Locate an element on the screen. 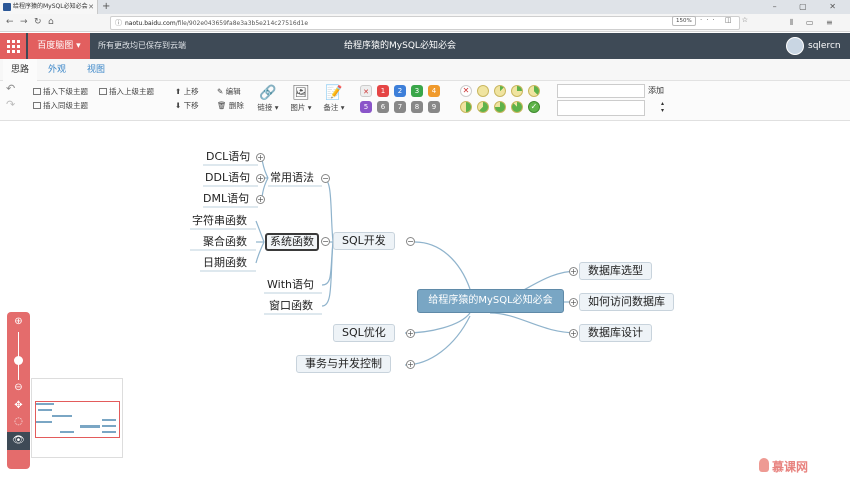 This screenshot has height=478, width=850. minimap-toggle-icon: 👁 is located at coordinates (18, 441).